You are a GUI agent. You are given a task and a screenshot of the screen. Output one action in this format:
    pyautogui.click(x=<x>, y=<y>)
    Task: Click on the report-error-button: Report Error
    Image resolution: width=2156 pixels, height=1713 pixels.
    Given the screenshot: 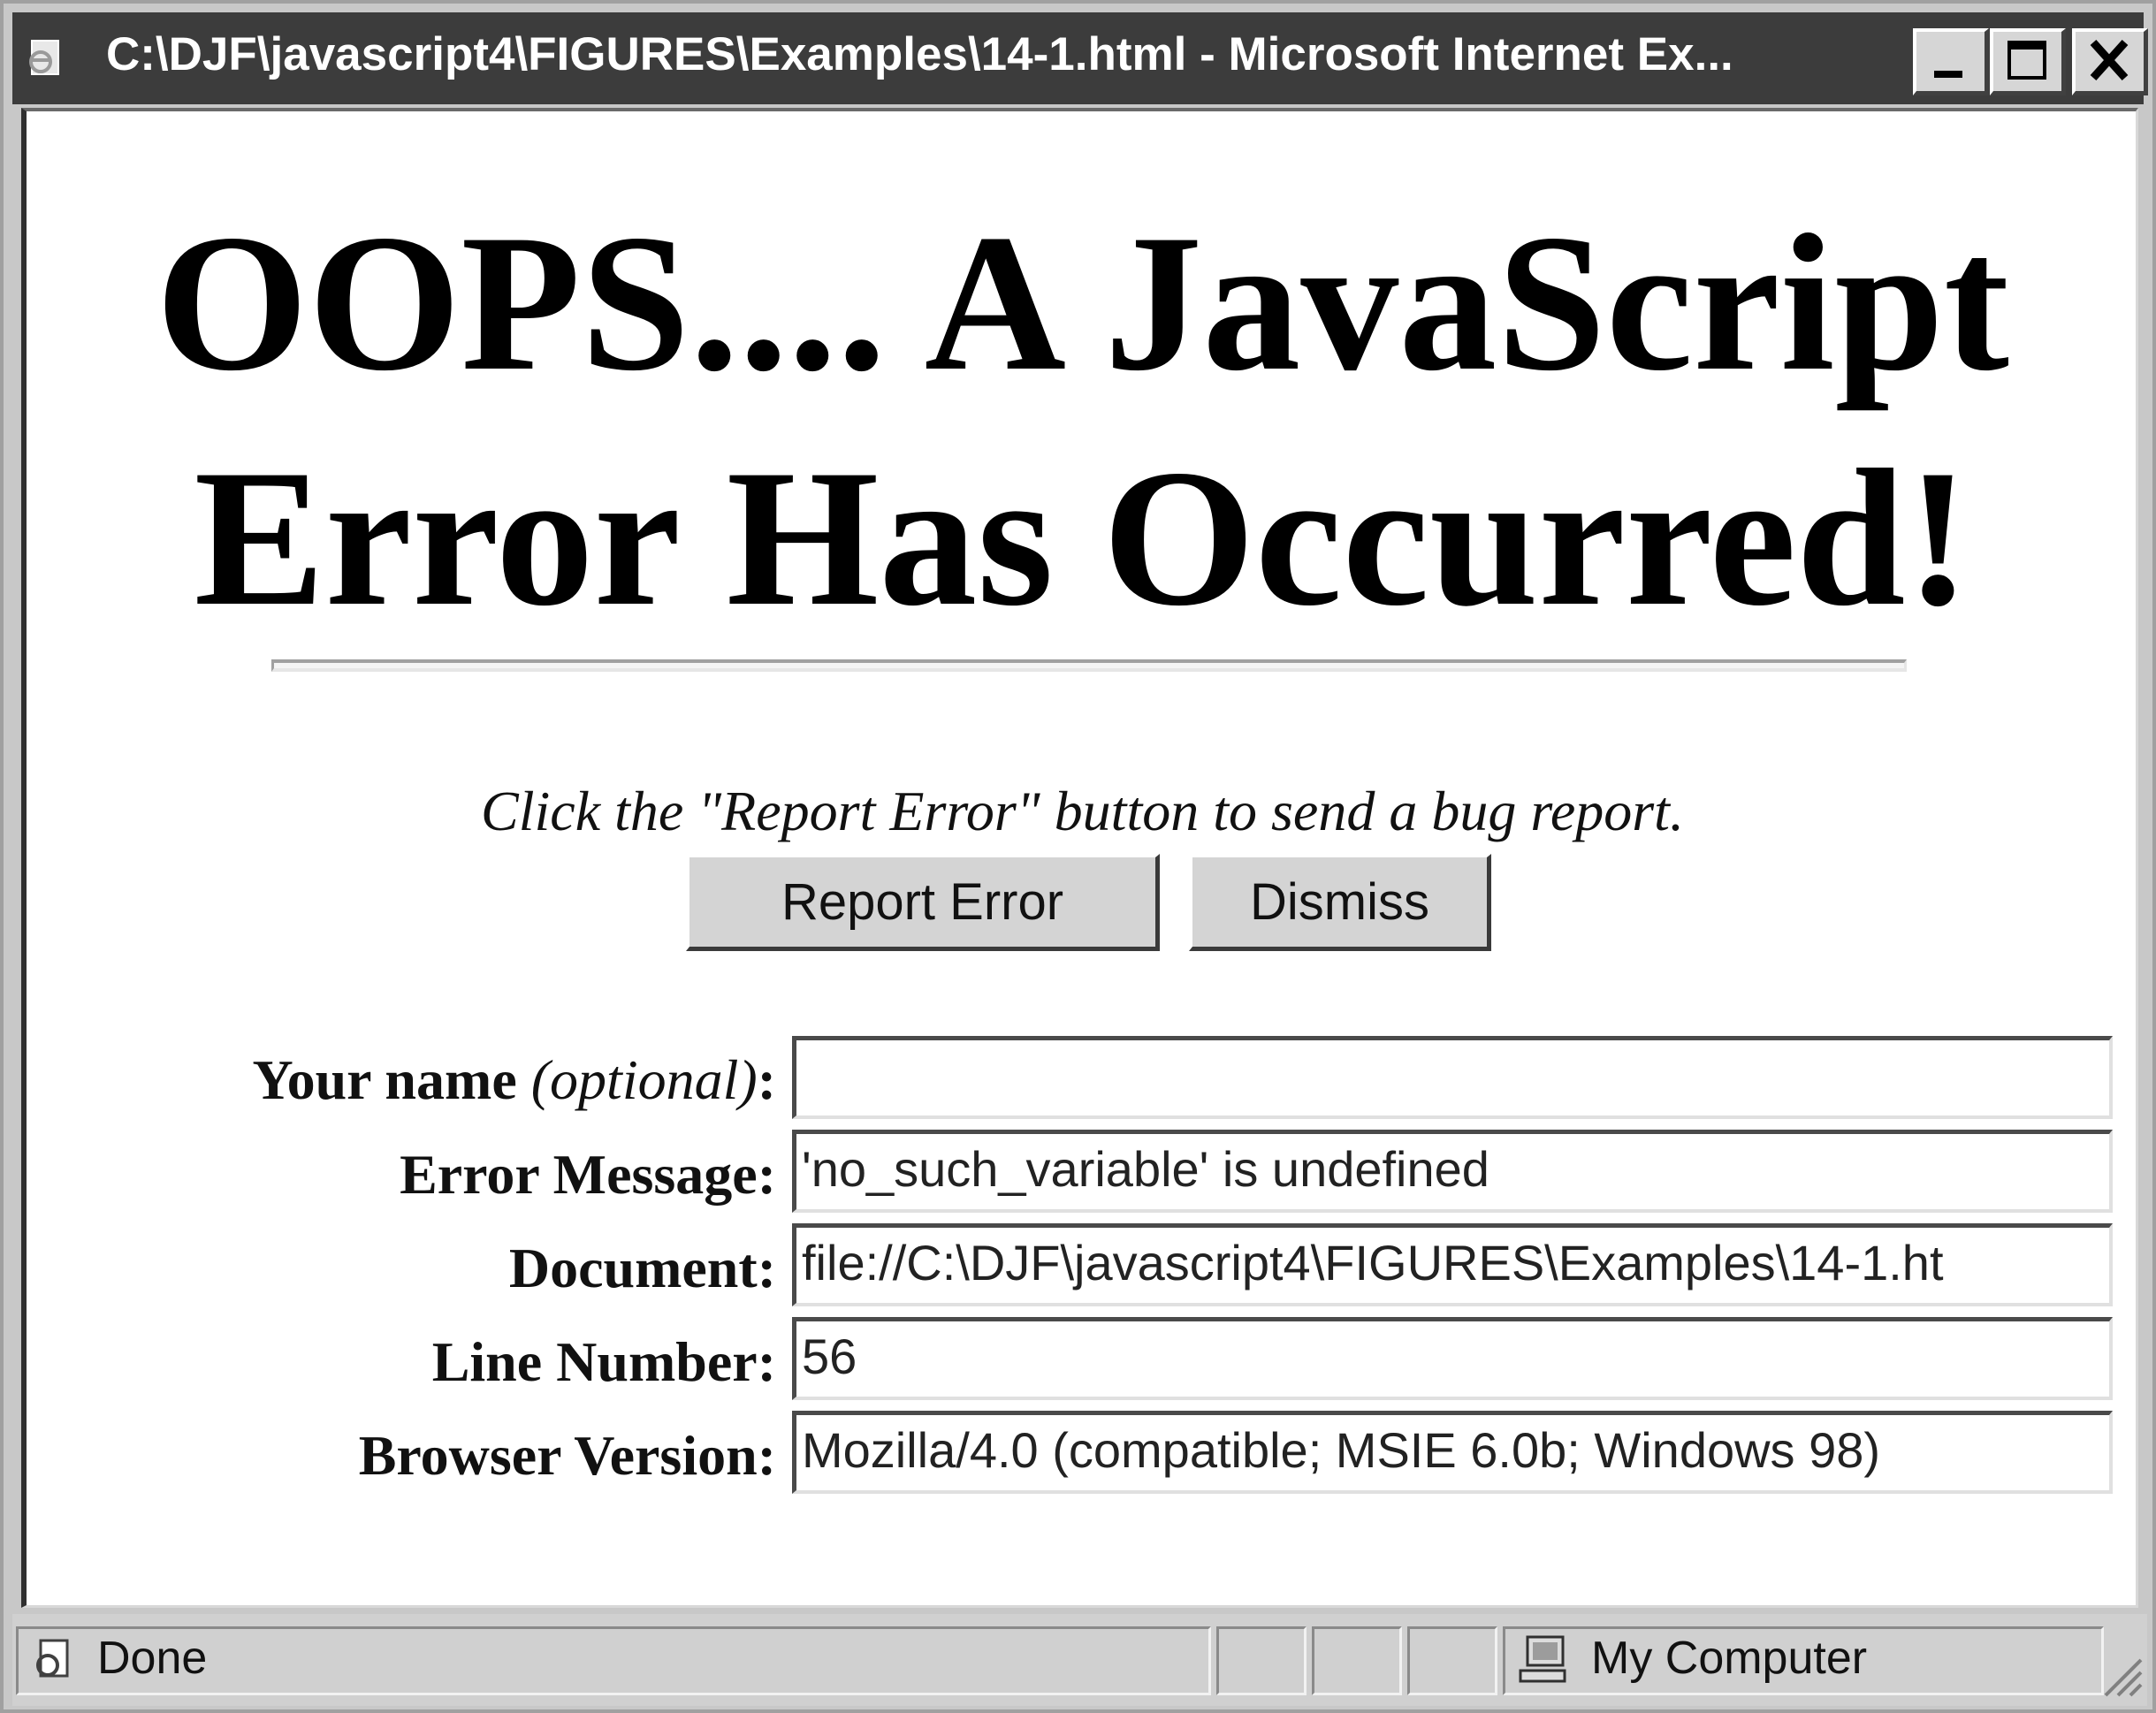 What is the action you would take?
    pyautogui.click(x=923, y=902)
    